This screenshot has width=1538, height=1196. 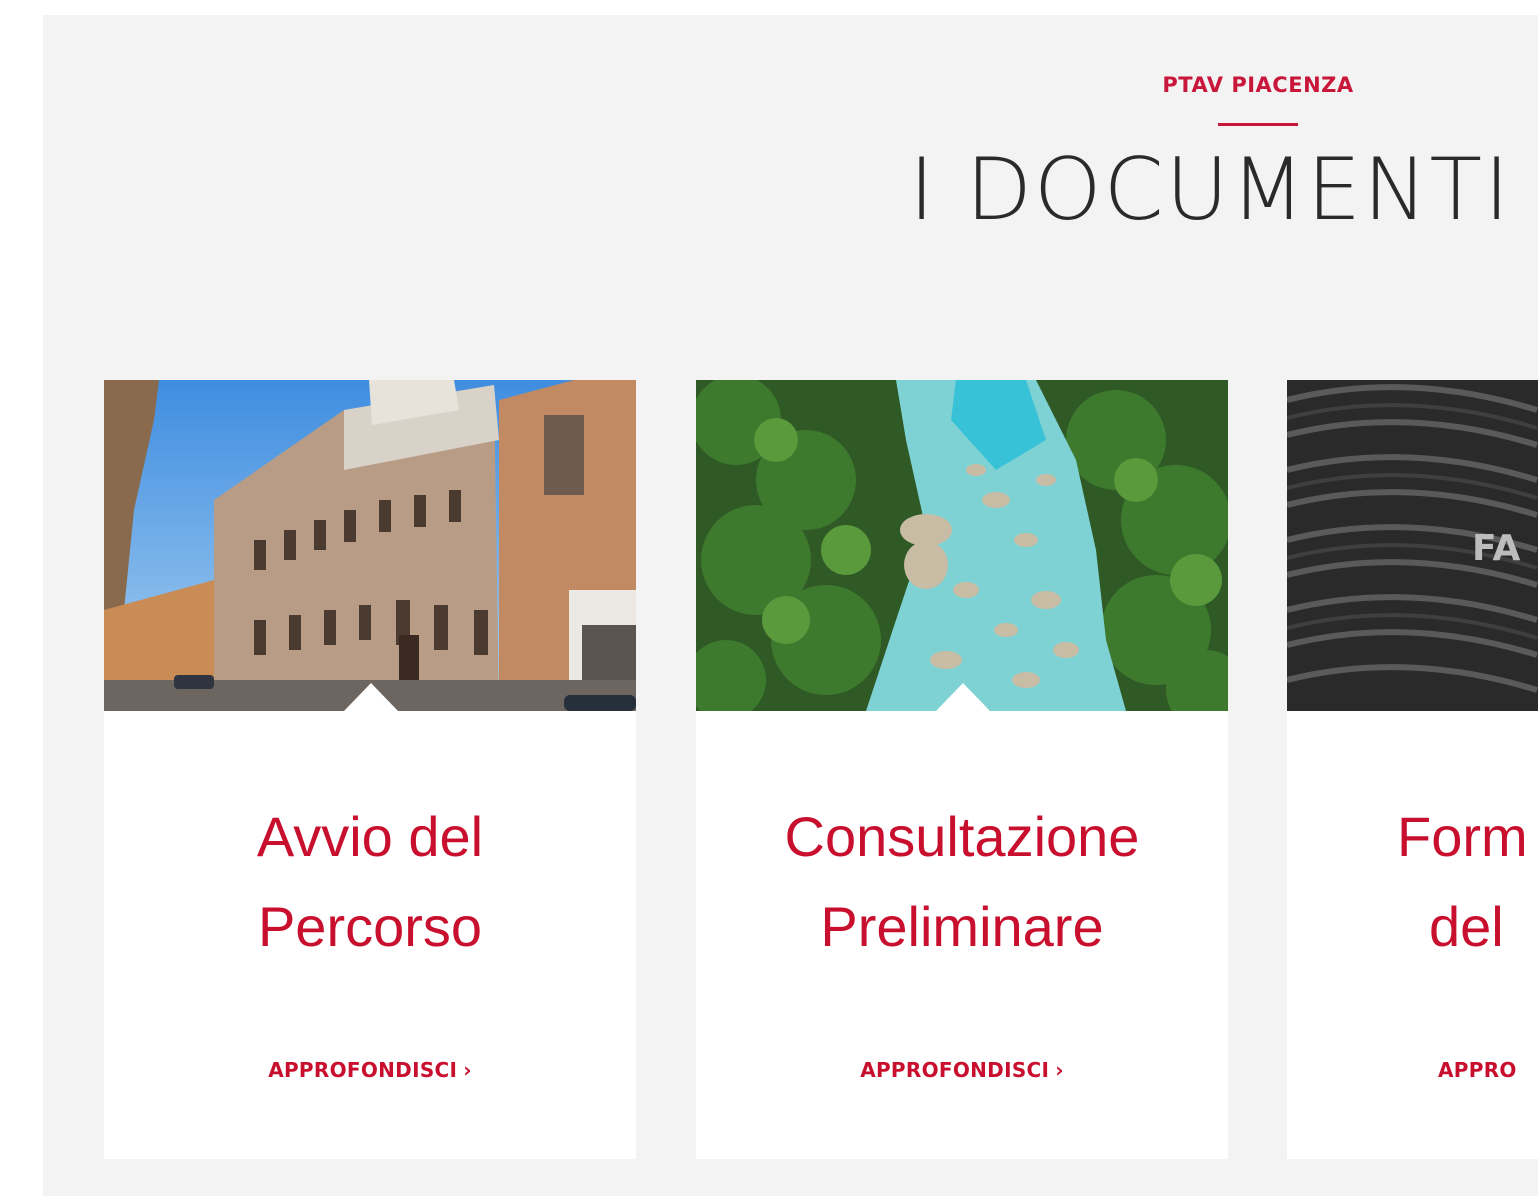 What do you see at coordinates (962, 836) in the screenshot?
I see `card-title-line: Consultazione` at bounding box center [962, 836].